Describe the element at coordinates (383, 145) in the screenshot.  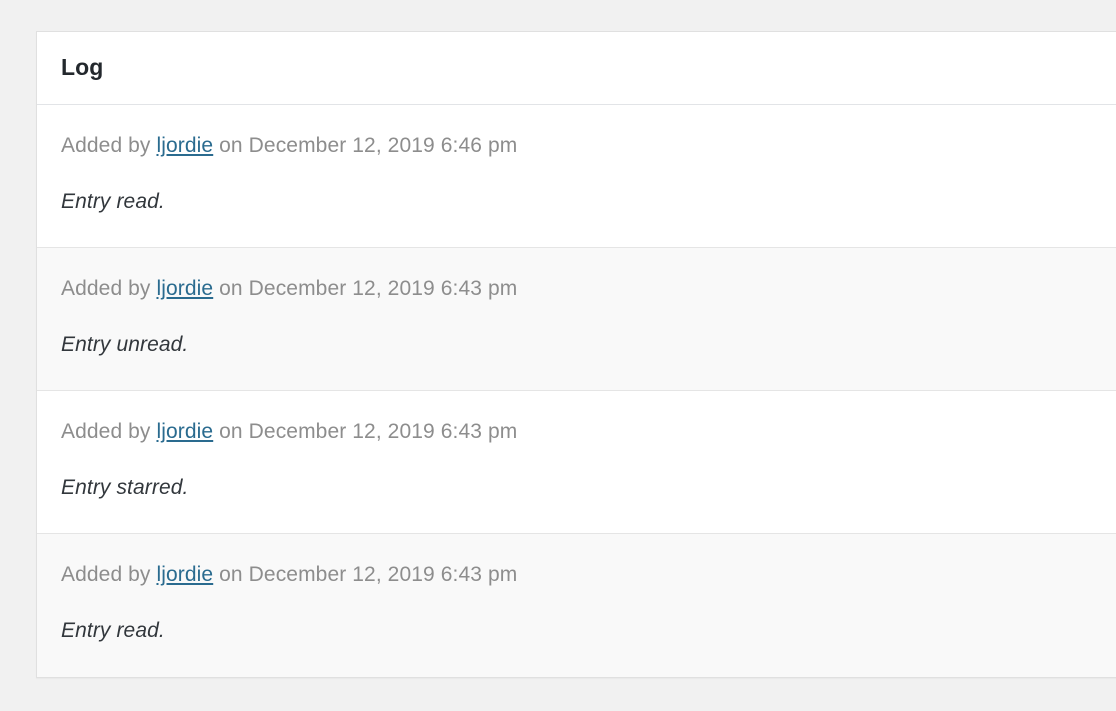
I see `log-entry-timestamp: December 12, 2019 6:46 pm` at that location.